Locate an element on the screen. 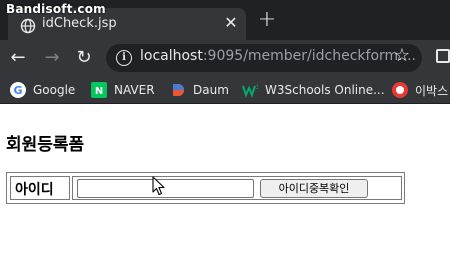 This screenshot has width=450, height=273. id-label-cell: 아이디 is located at coordinates (40, 188).